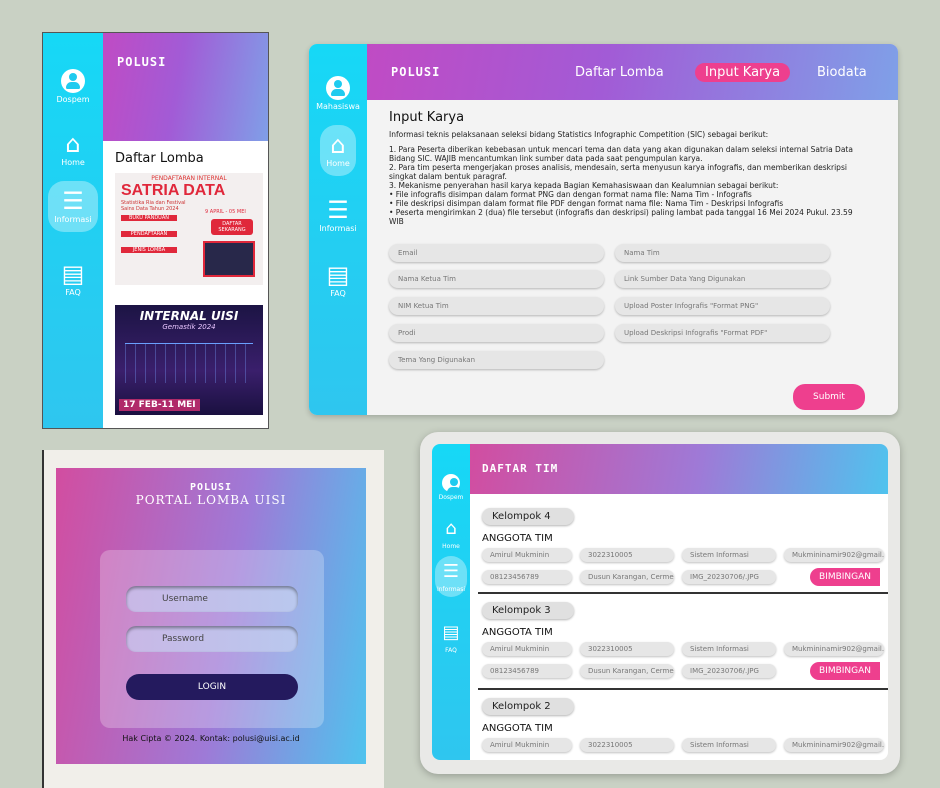  I want to click on sidebar: Mahasiswa ⌂ Home ☰ Informasi ▤ FAQ, so click(338, 229).